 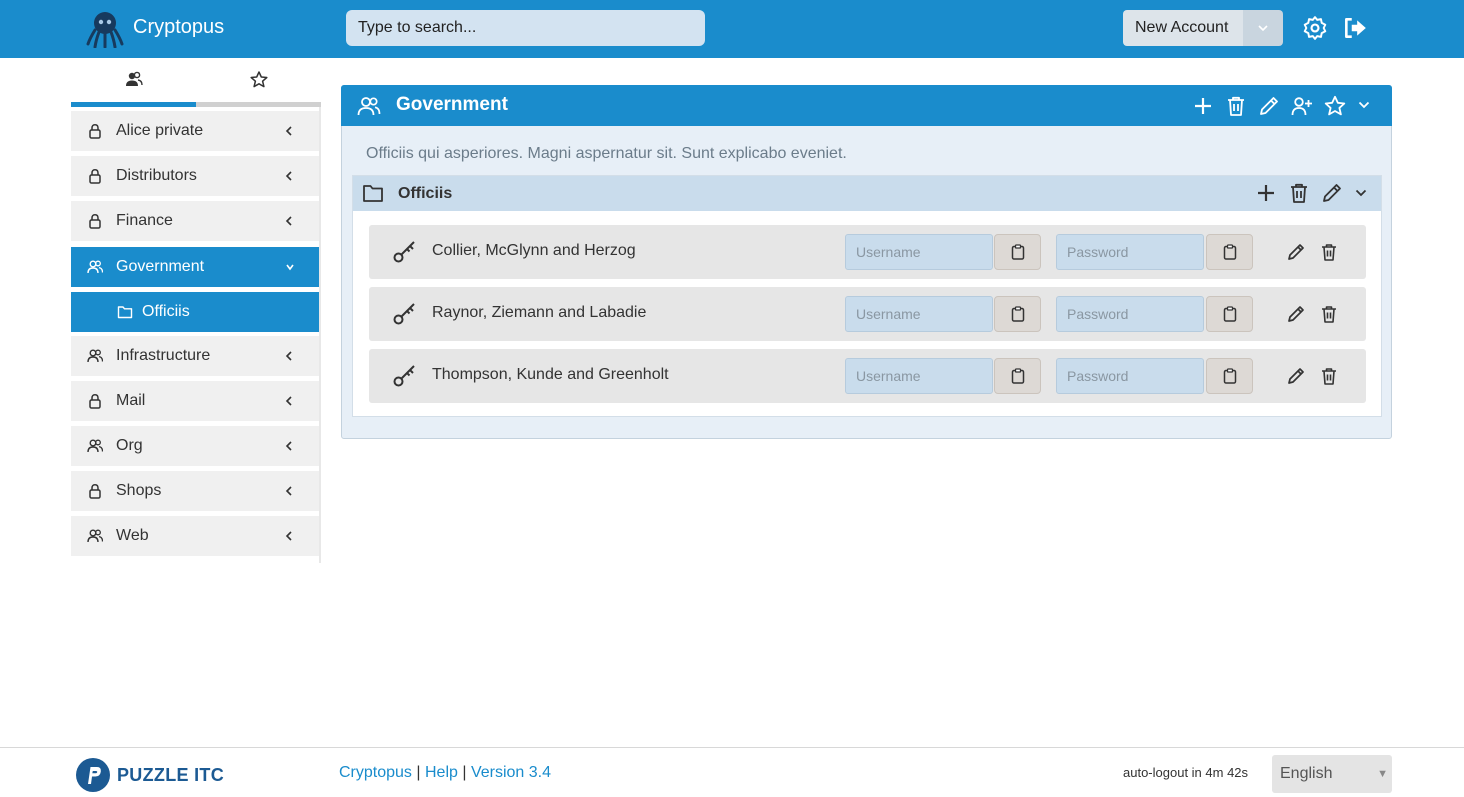 I want to click on sidebar-item-government: Government, so click(x=195, y=267).